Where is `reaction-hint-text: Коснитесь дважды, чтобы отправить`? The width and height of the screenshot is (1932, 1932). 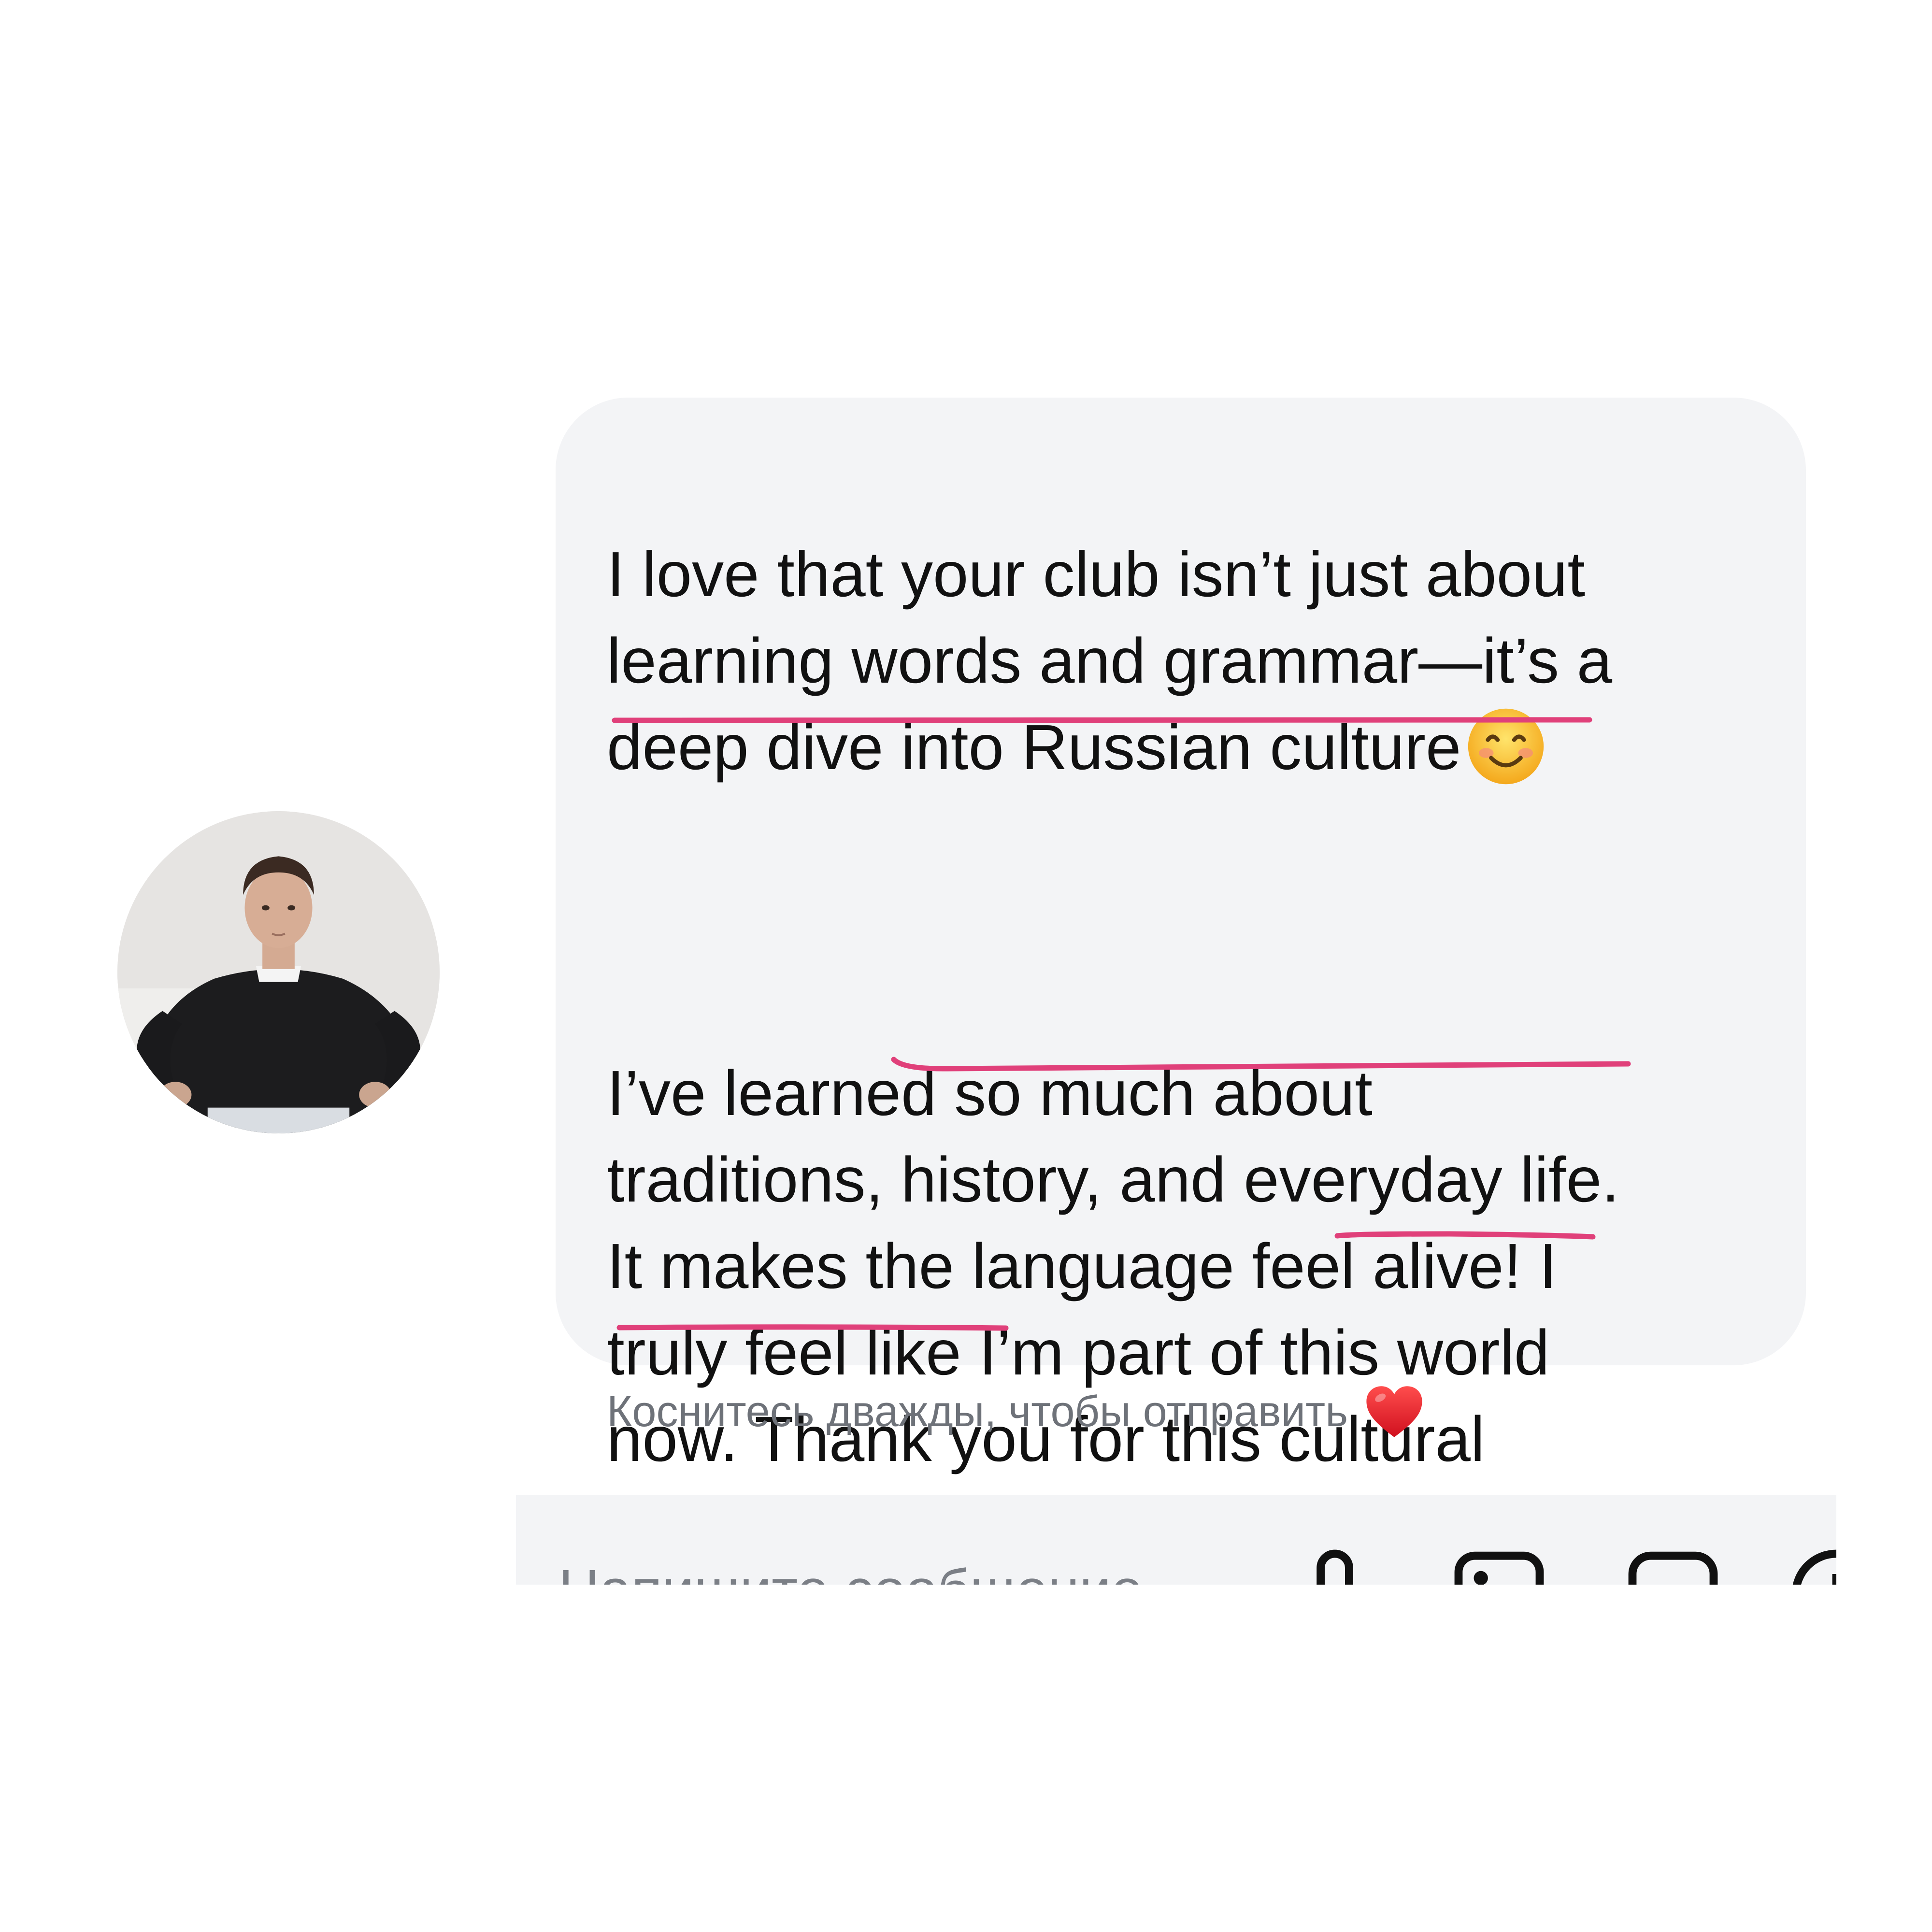
reaction-hint-text: Коснитесь дважды, чтобы отправить is located at coordinates (978, 1412).